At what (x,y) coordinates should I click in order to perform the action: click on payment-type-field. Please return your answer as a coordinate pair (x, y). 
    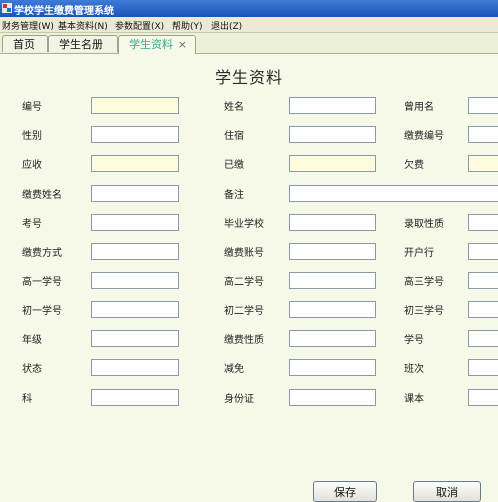
    Looking at the image, I should click on (332, 338).